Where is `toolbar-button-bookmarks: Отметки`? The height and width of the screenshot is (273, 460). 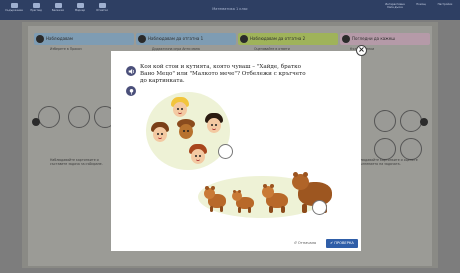
toolbar-button-bookmarks: Отметки is located at coordinates (102, 10).